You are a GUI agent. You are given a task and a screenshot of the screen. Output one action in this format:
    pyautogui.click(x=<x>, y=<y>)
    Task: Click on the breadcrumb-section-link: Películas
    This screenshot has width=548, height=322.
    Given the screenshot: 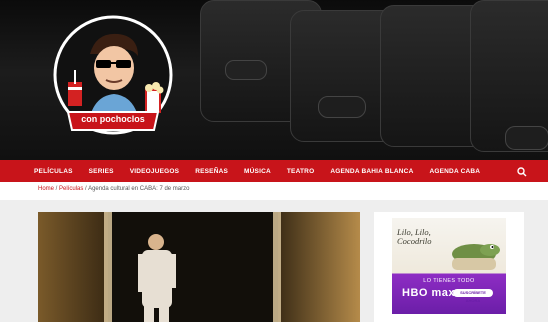 What is the action you would take?
    pyautogui.click(x=71, y=189)
    